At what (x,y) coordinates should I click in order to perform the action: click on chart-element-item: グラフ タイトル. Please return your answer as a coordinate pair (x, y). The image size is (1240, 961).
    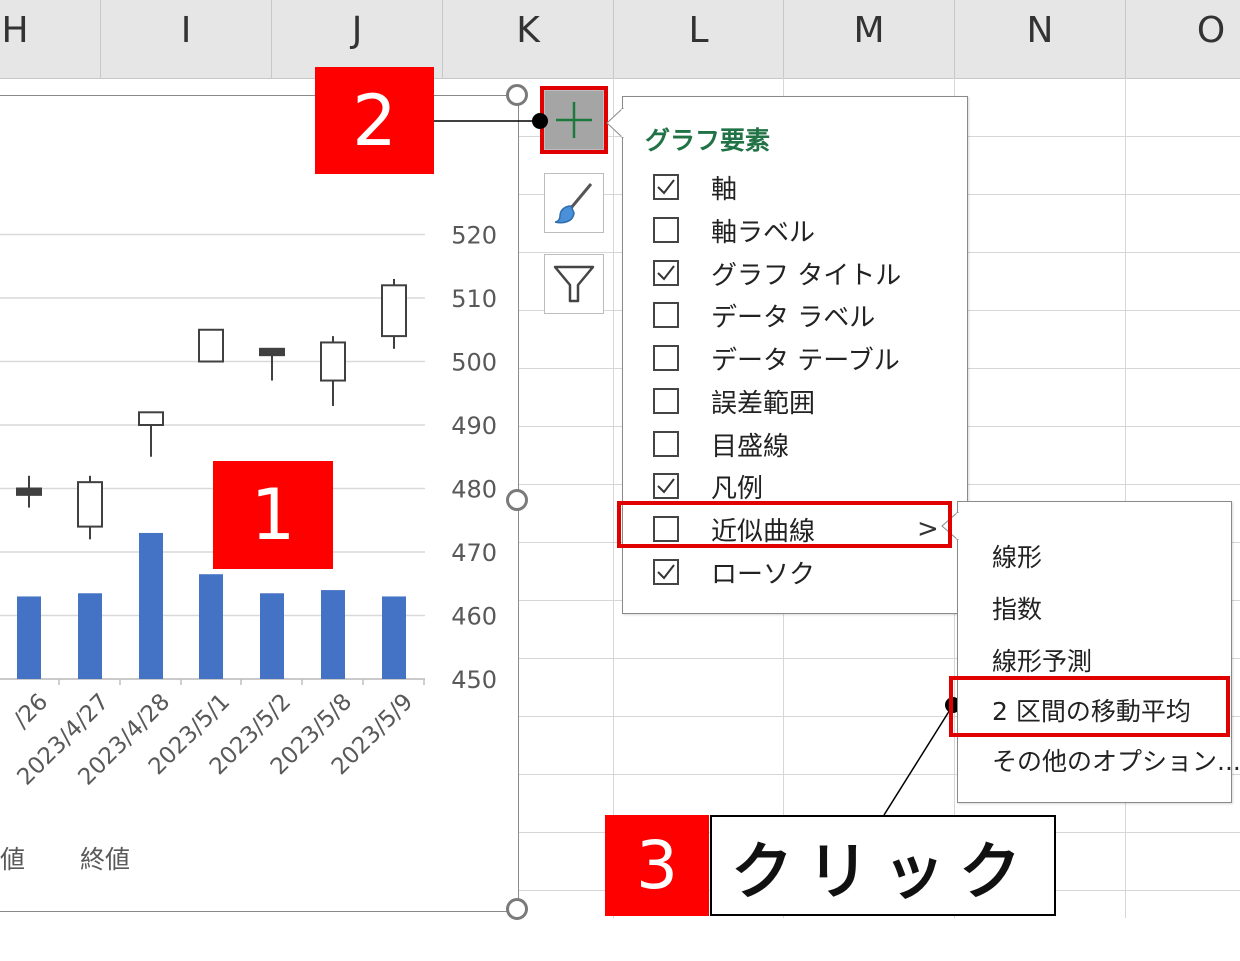
    Looking at the image, I should click on (777, 273).